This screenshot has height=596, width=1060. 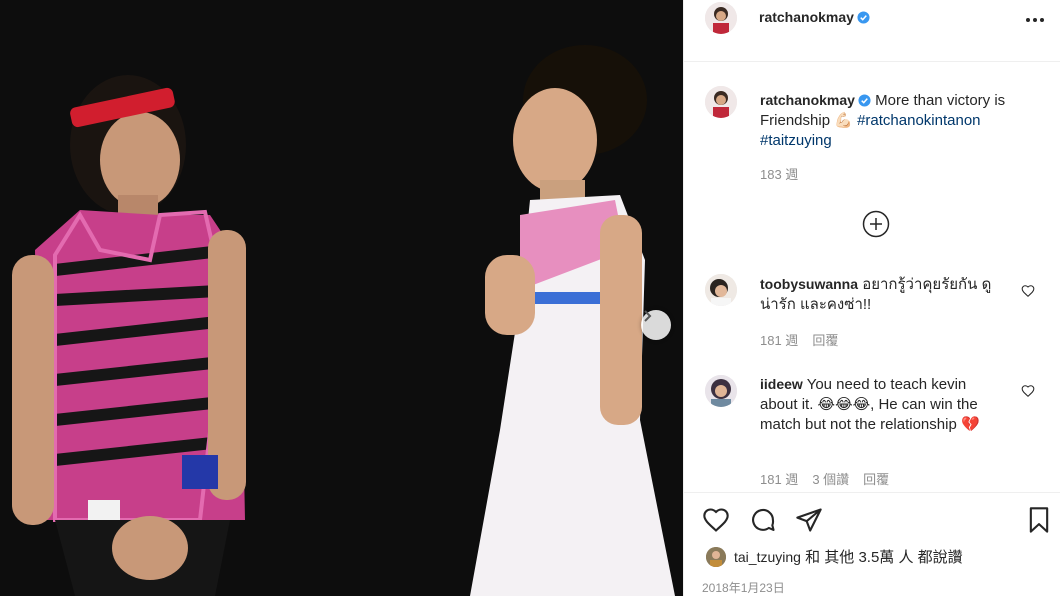 What do you see at coordinates (809, 520) in the screenshot?
I see `share-paper-plane-icon` at bounding box center [809, 520].